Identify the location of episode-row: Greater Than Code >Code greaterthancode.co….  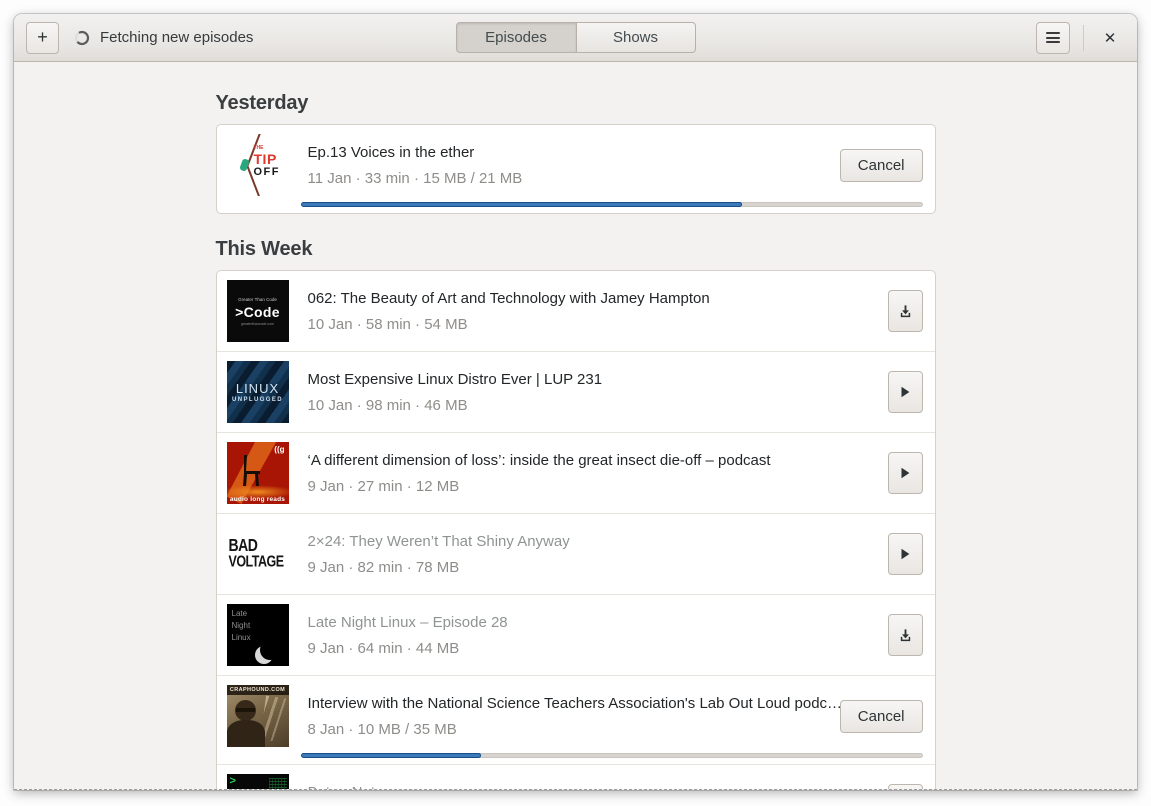
(576, 311).